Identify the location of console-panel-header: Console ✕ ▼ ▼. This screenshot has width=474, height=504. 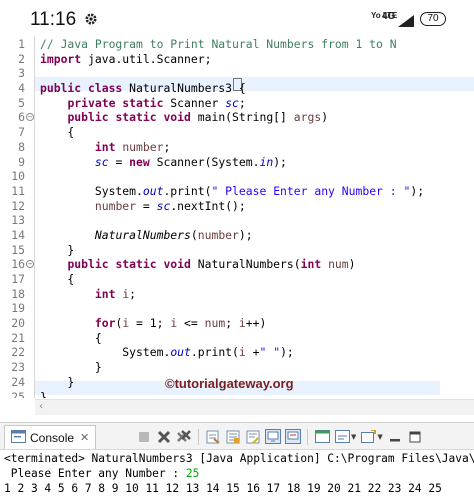
(237, 436).